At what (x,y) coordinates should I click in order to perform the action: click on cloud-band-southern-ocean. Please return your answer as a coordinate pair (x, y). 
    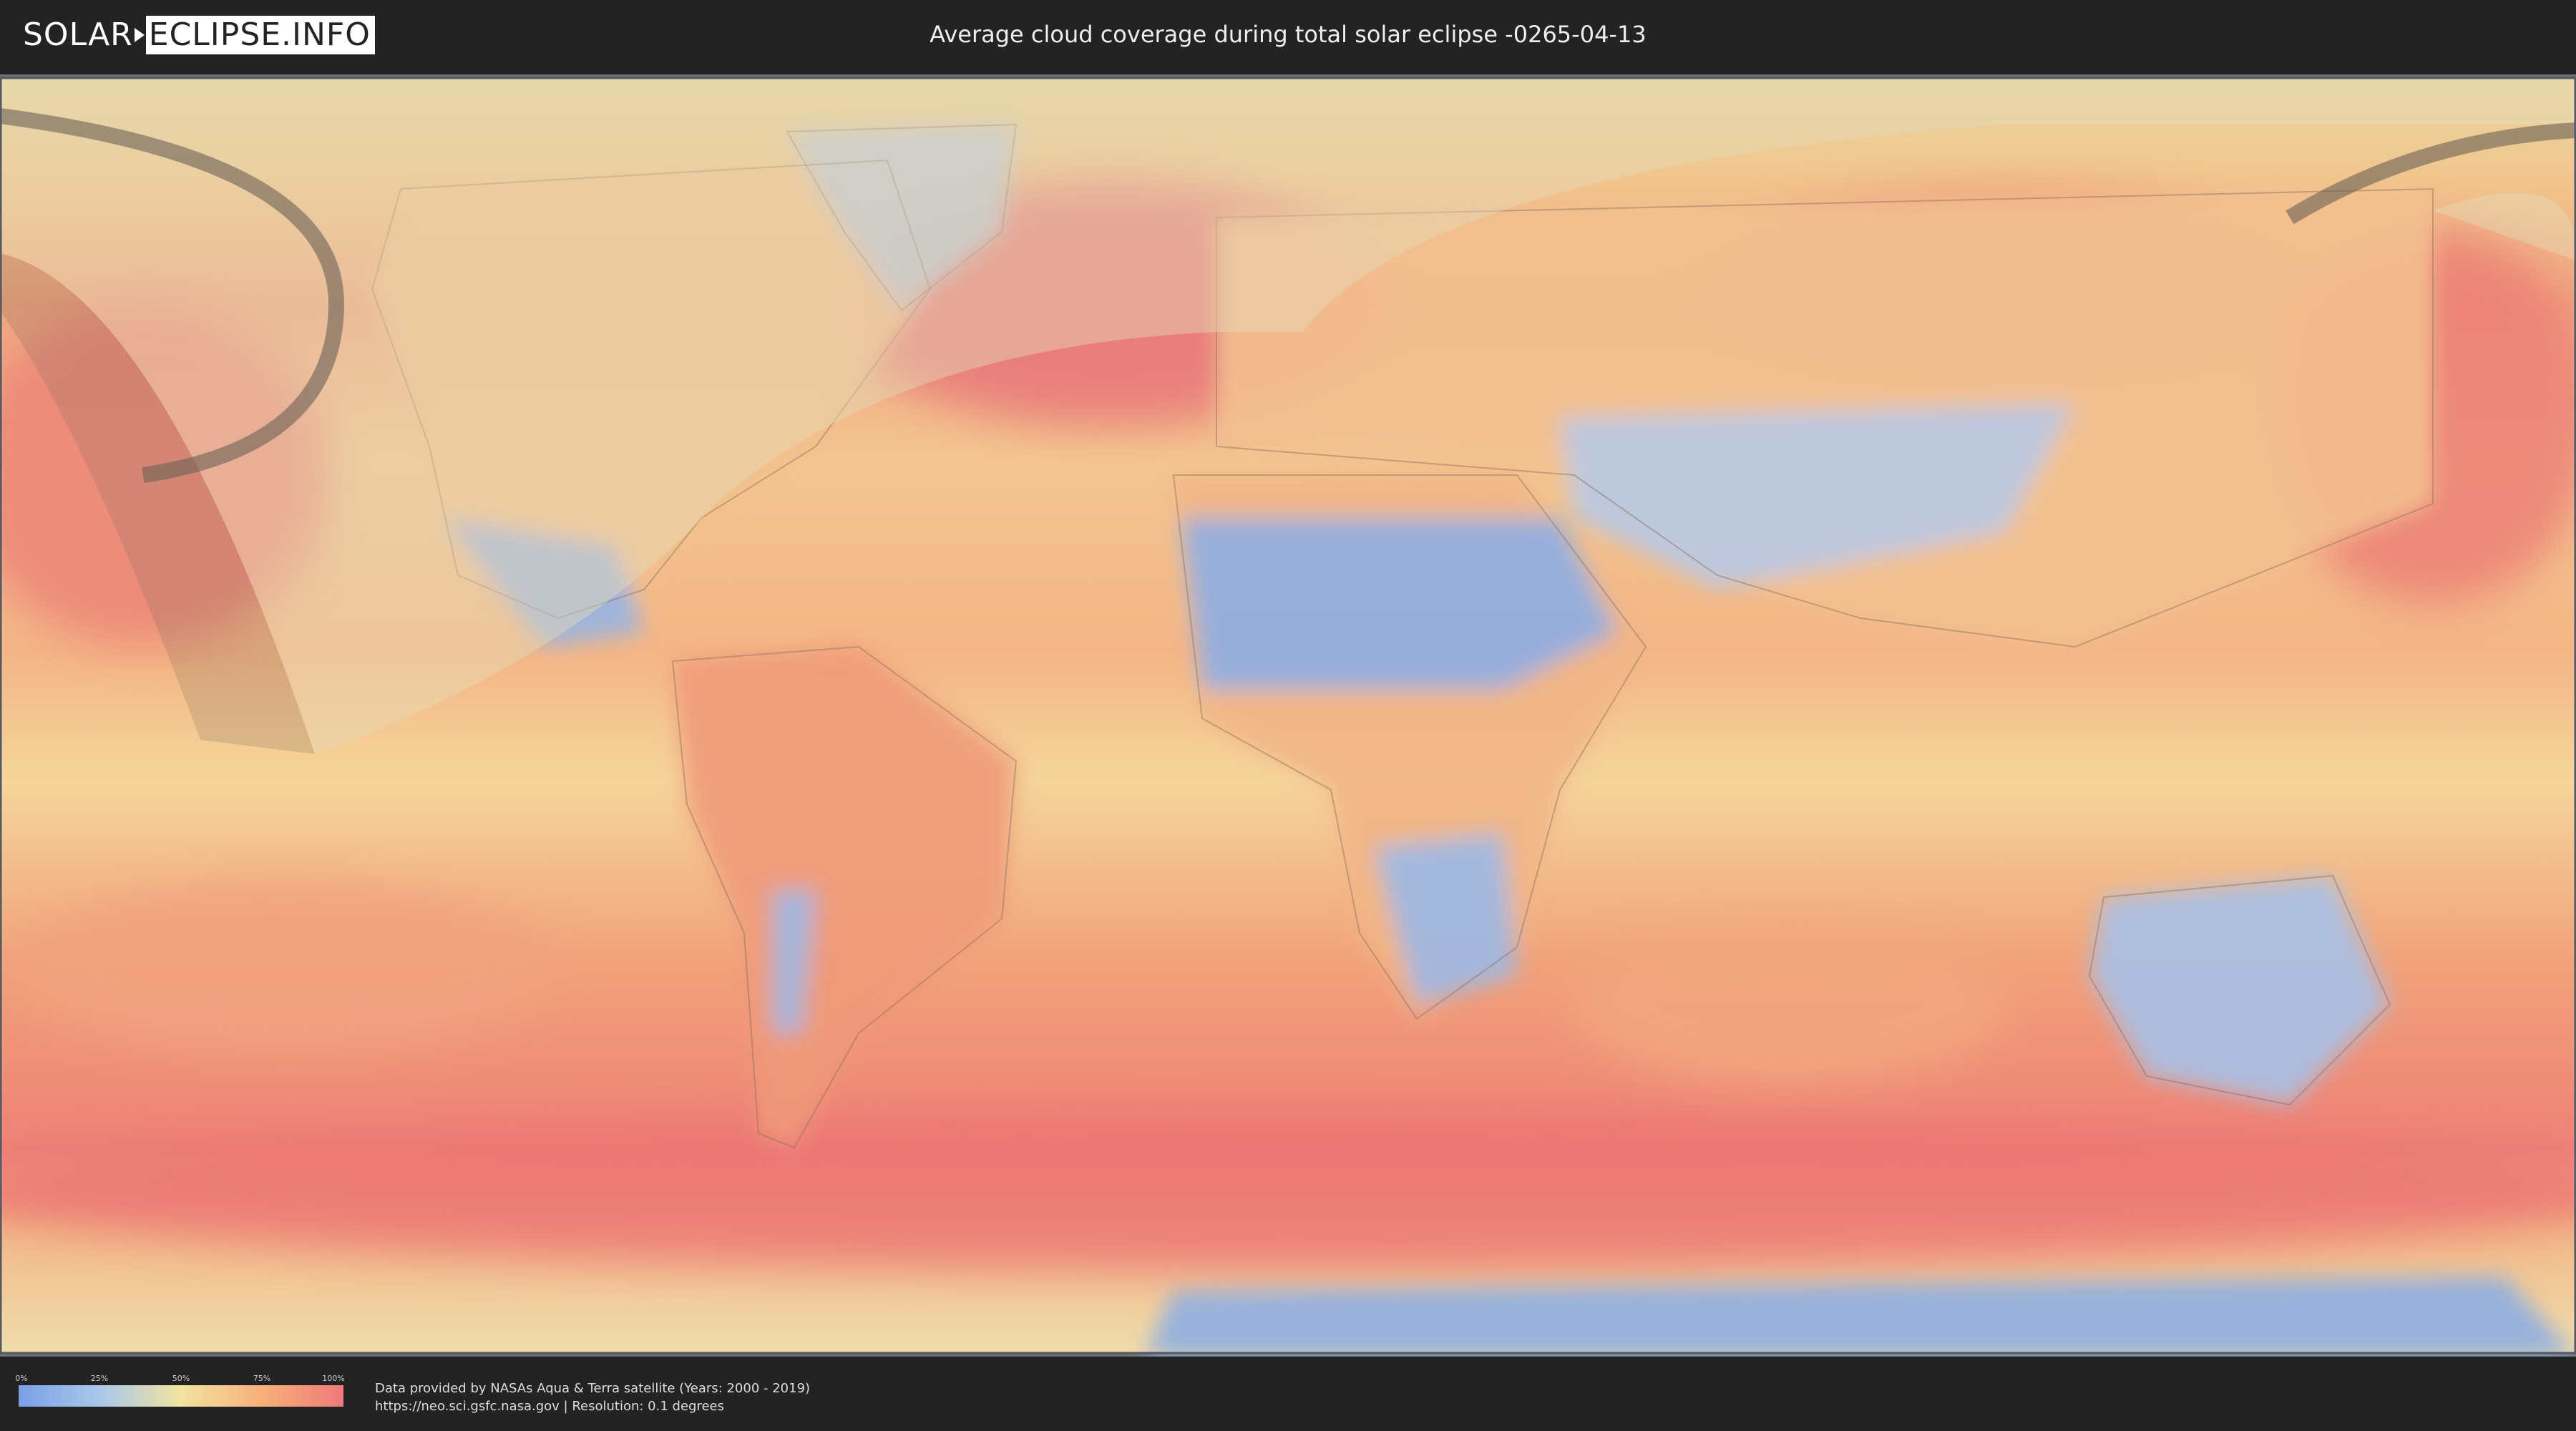
    Looking at the image, I should click on (1288, 1190).